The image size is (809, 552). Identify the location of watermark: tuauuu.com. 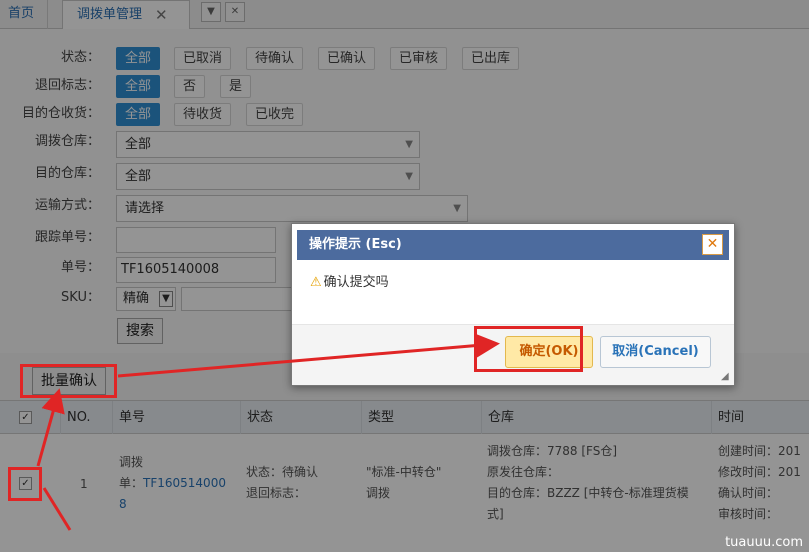
(764, 542).